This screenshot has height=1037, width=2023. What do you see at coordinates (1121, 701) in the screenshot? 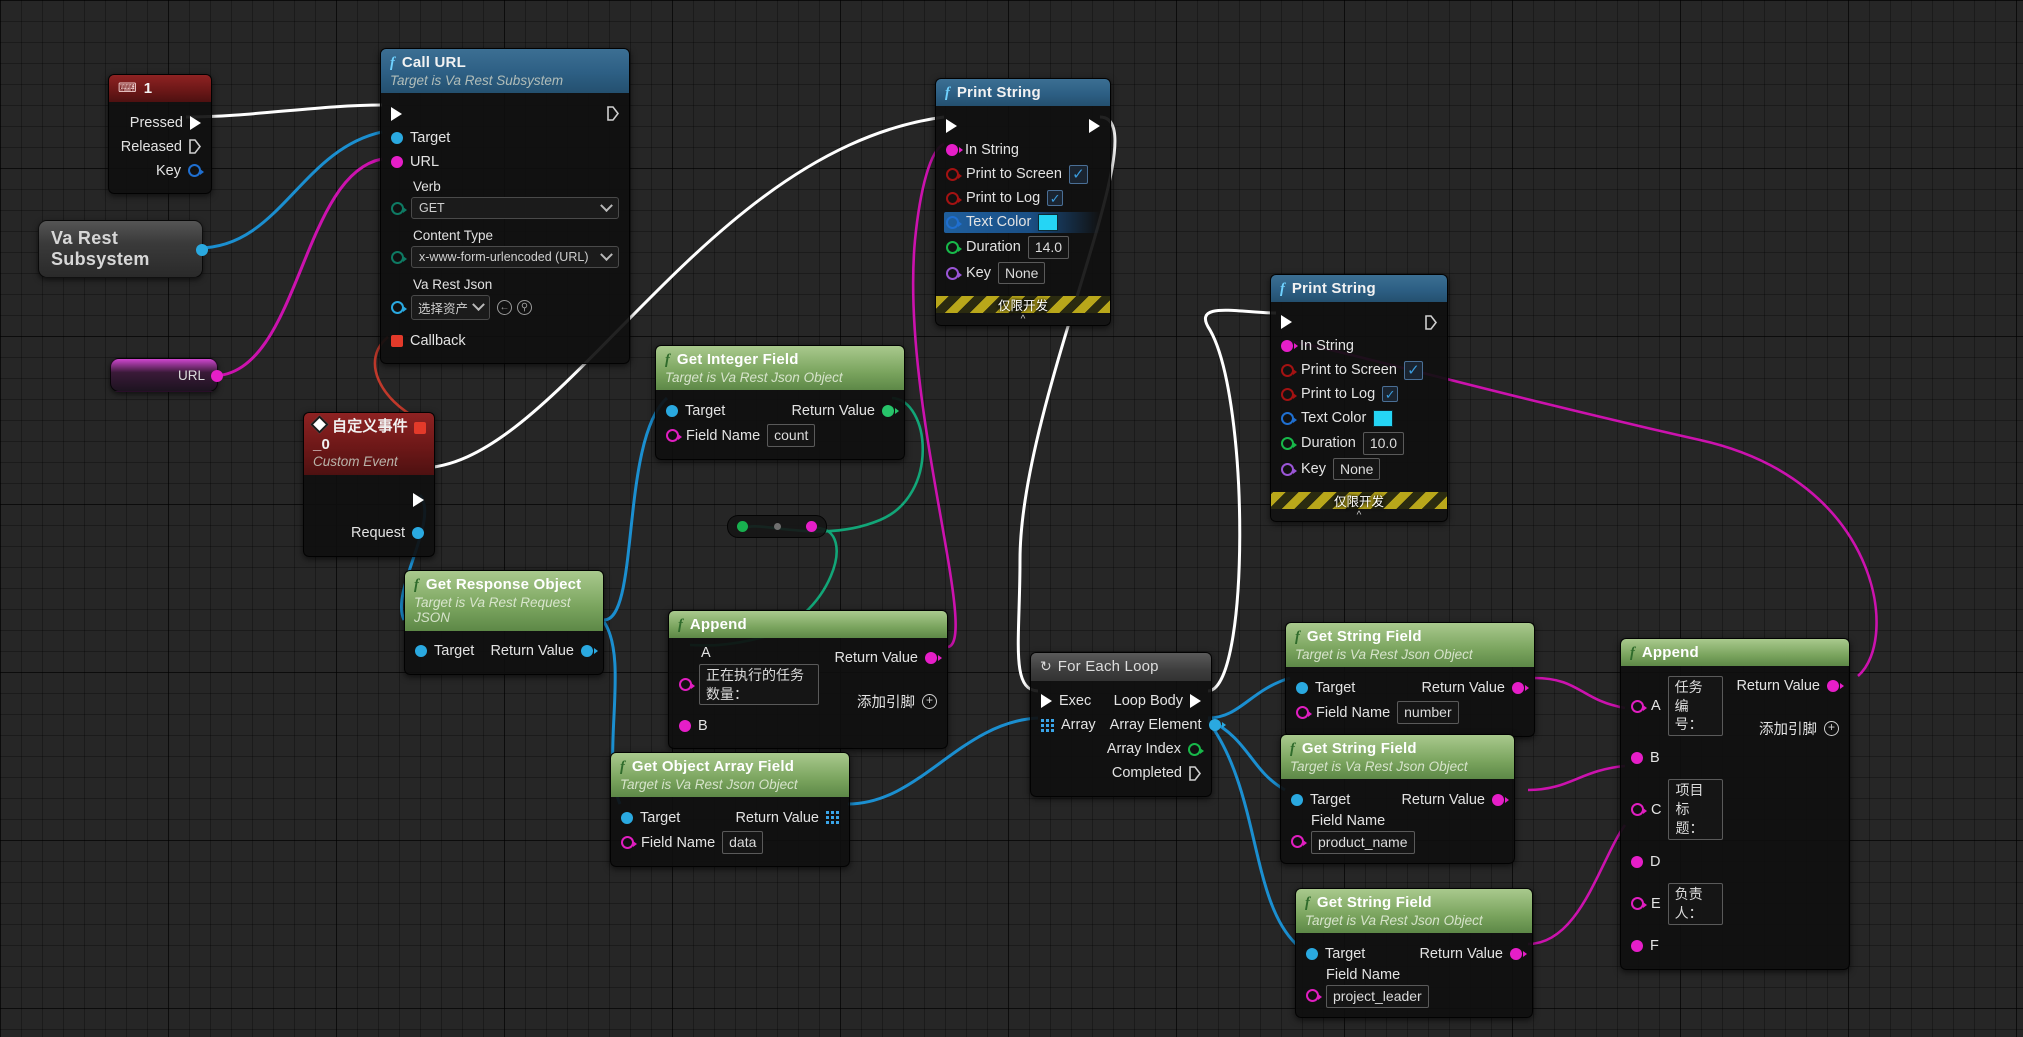
I see `pin-row-exec: Exec Loop Body` at bounding box center [1121, 701].